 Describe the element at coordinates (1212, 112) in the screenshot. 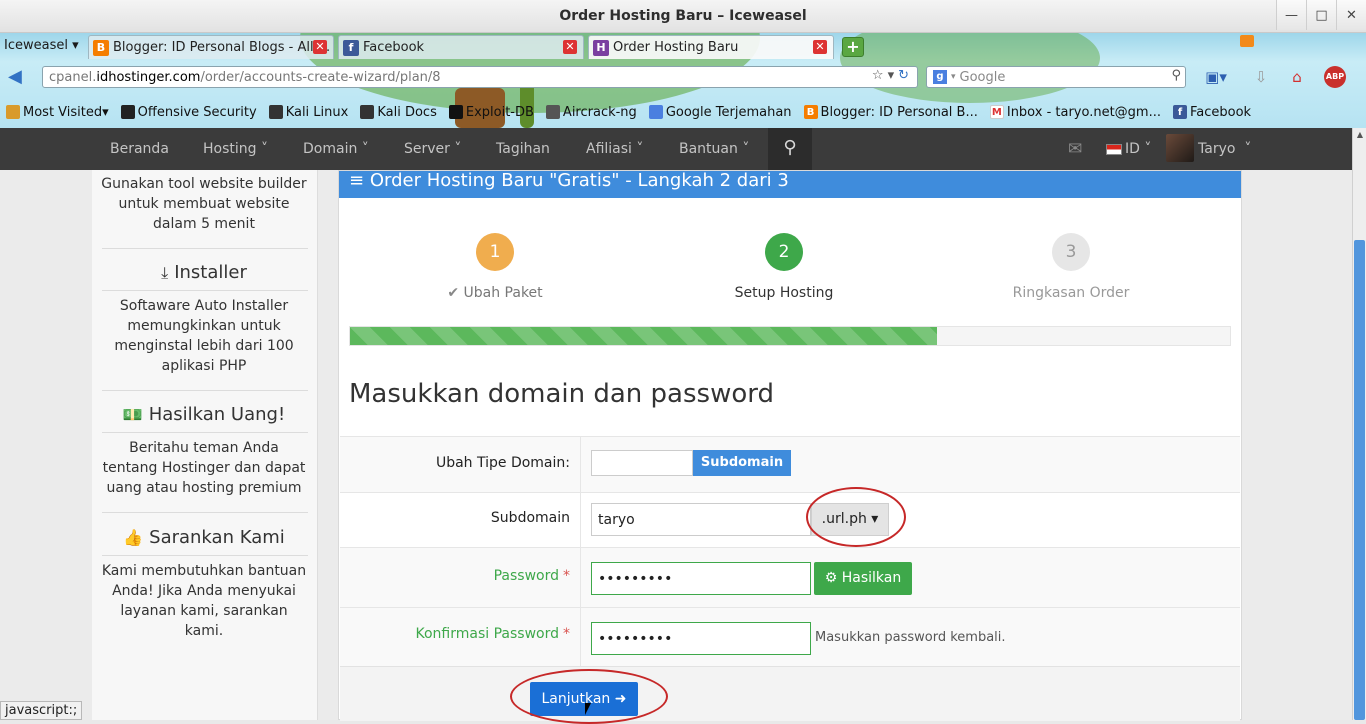

I see `bookmark-facebook: f Facebook` at that location.